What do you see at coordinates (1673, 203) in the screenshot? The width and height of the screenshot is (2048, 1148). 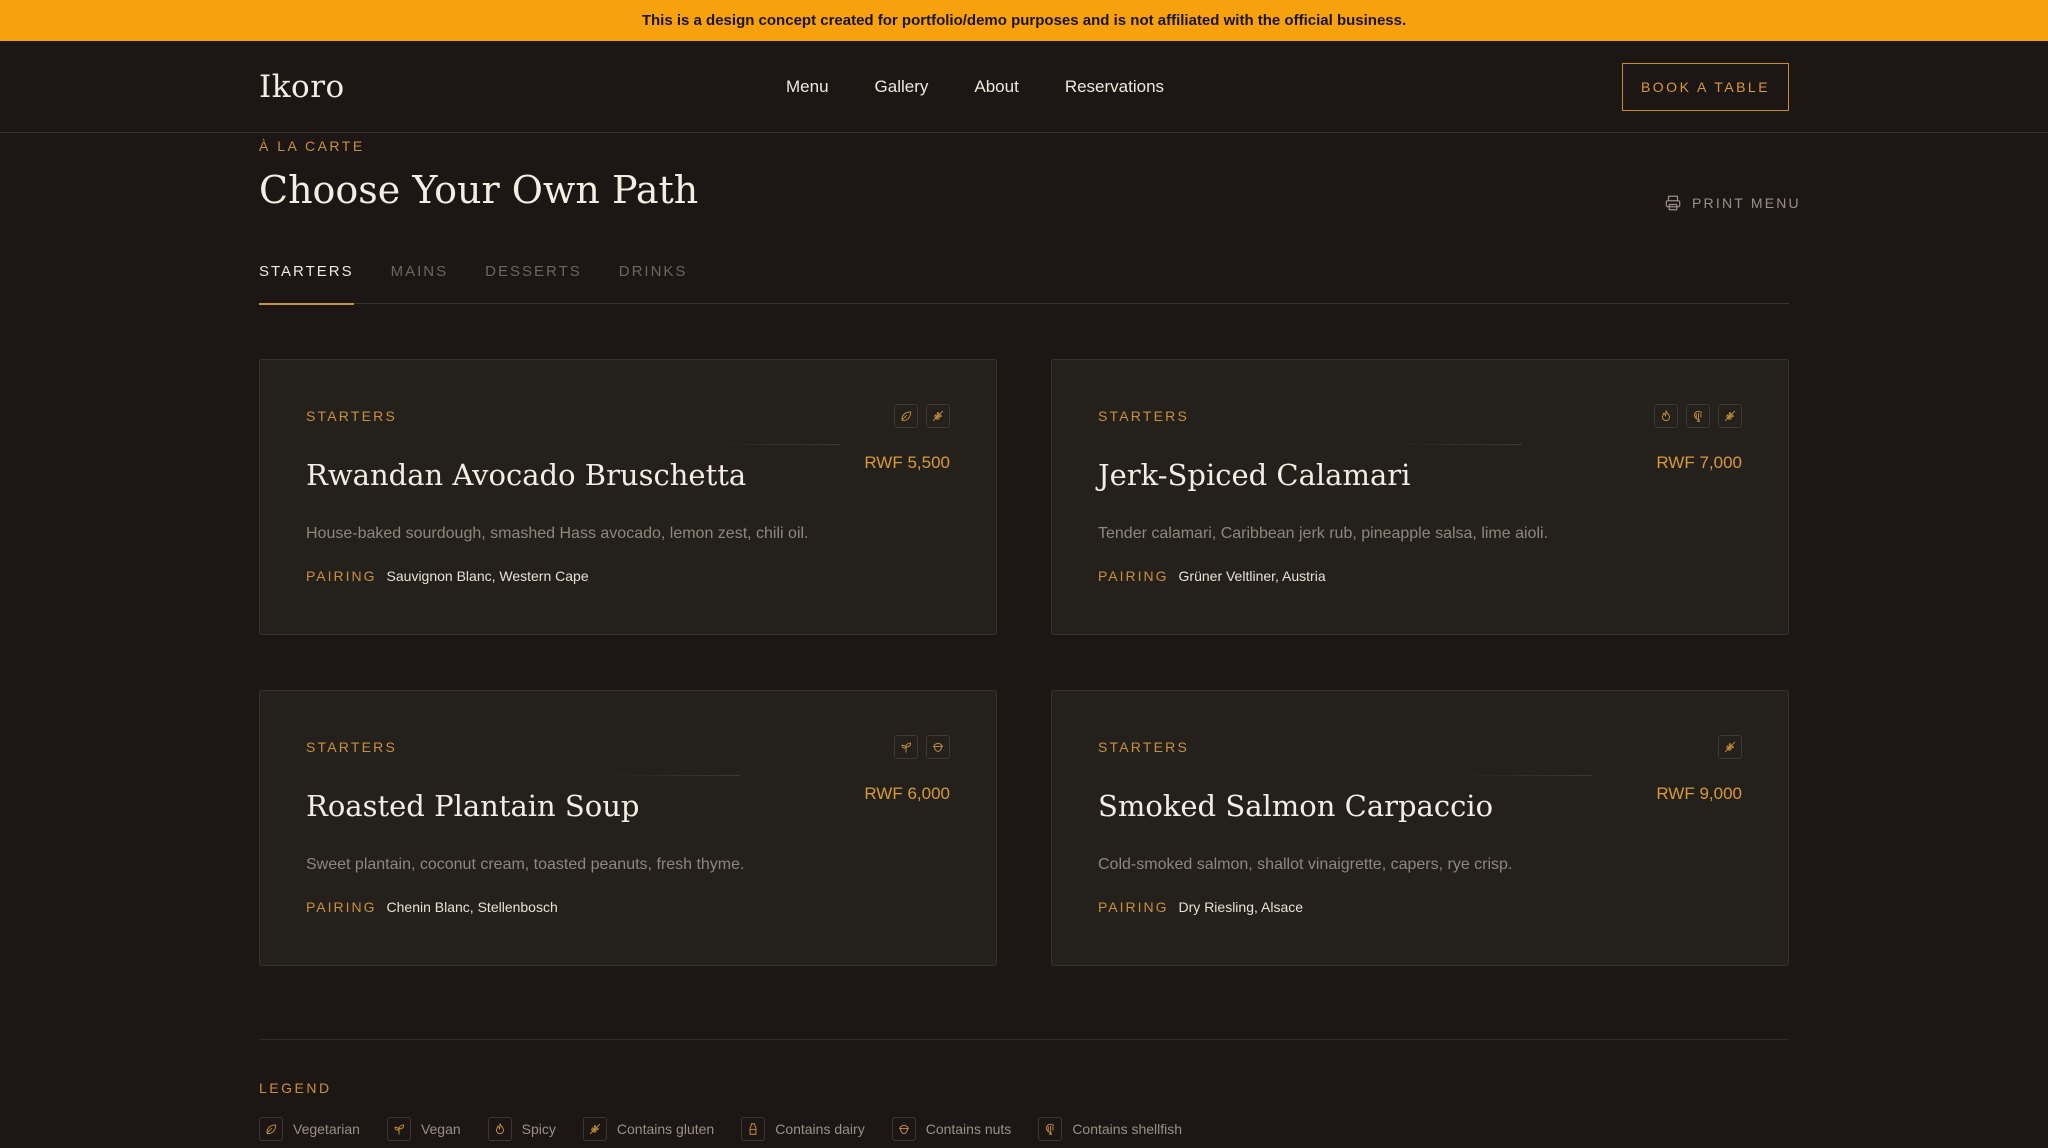 I see `printer-icon` at bounding box center [1673, 203].